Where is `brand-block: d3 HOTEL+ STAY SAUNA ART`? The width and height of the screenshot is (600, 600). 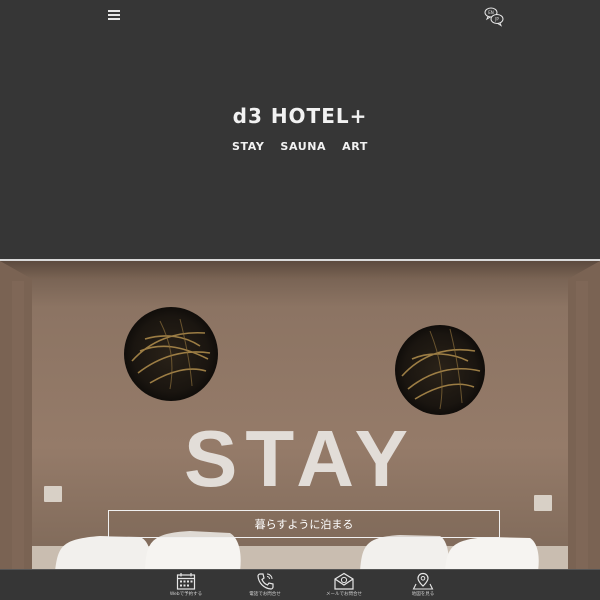 brand-block: d3 HOTEL+ STAY SAUNA ART is located at coordinates (300, 128).